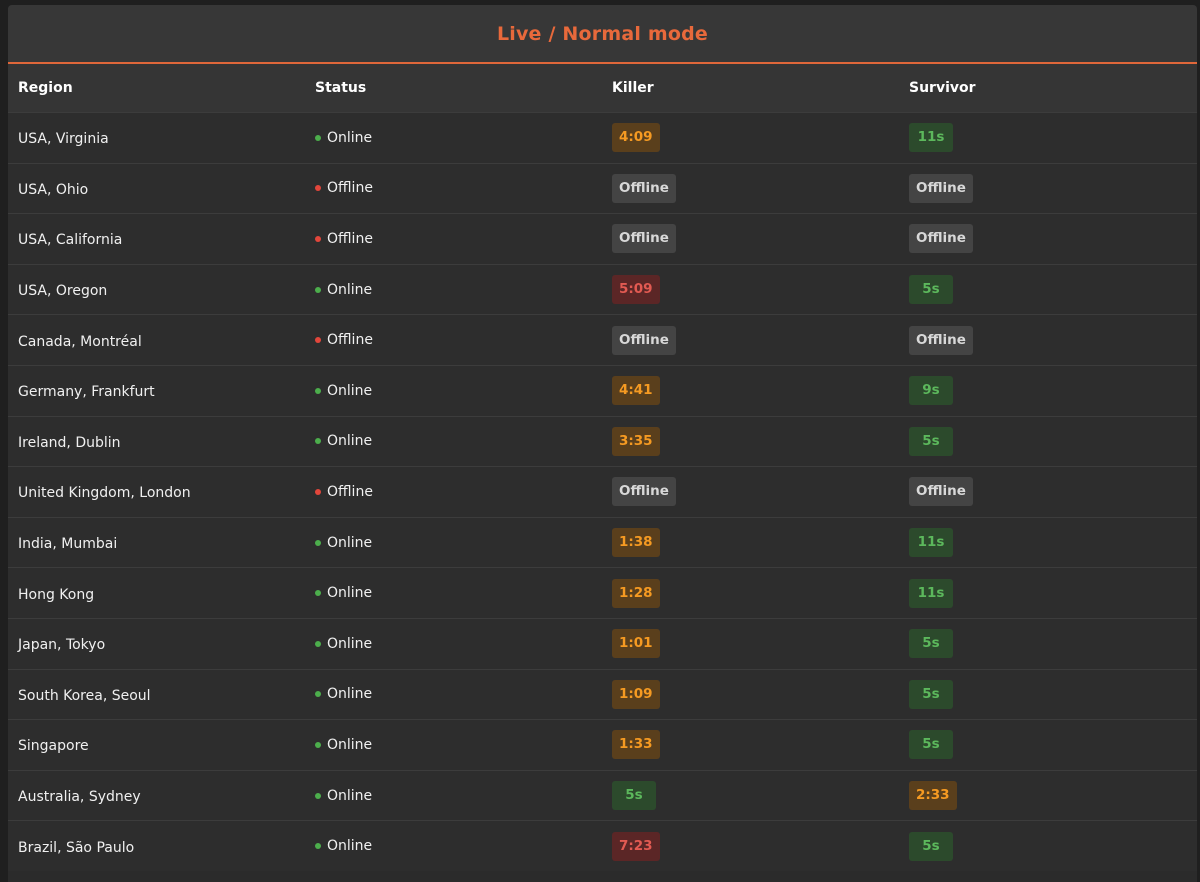 Image resolution: width=1200 pixels, height=882 pixels. I want to click on killer-cell: 7:23, so click(750, 846).